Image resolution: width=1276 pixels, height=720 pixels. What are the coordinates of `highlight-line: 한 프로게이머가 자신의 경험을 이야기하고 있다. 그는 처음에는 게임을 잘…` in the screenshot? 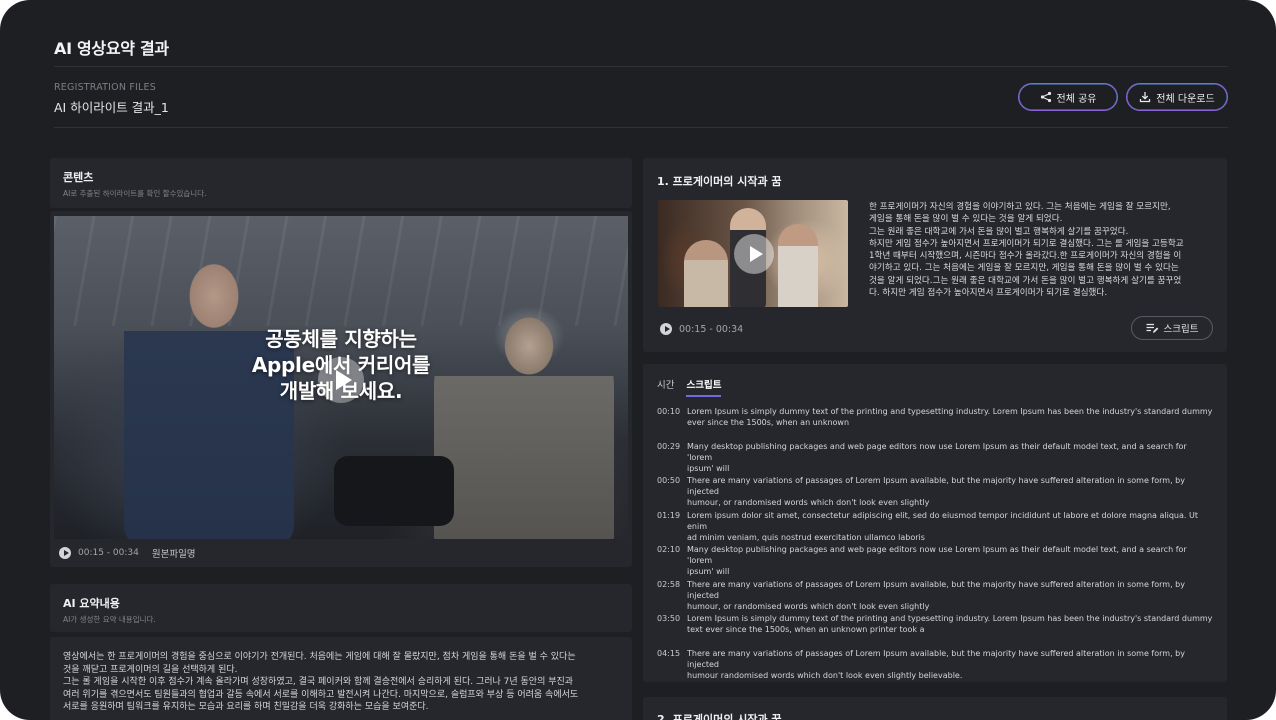 It's located at (1020, 207).